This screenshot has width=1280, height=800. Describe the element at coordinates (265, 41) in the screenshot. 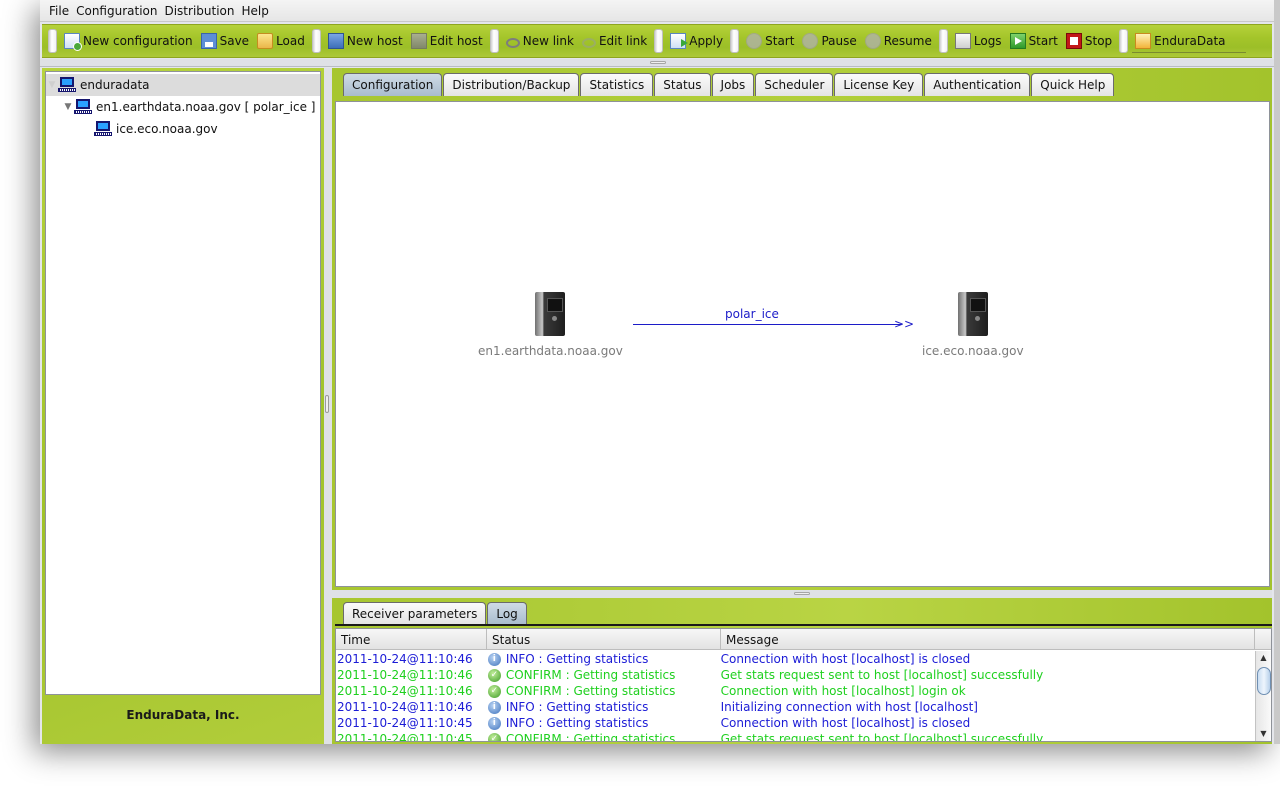

I see `load-icon` at that location.